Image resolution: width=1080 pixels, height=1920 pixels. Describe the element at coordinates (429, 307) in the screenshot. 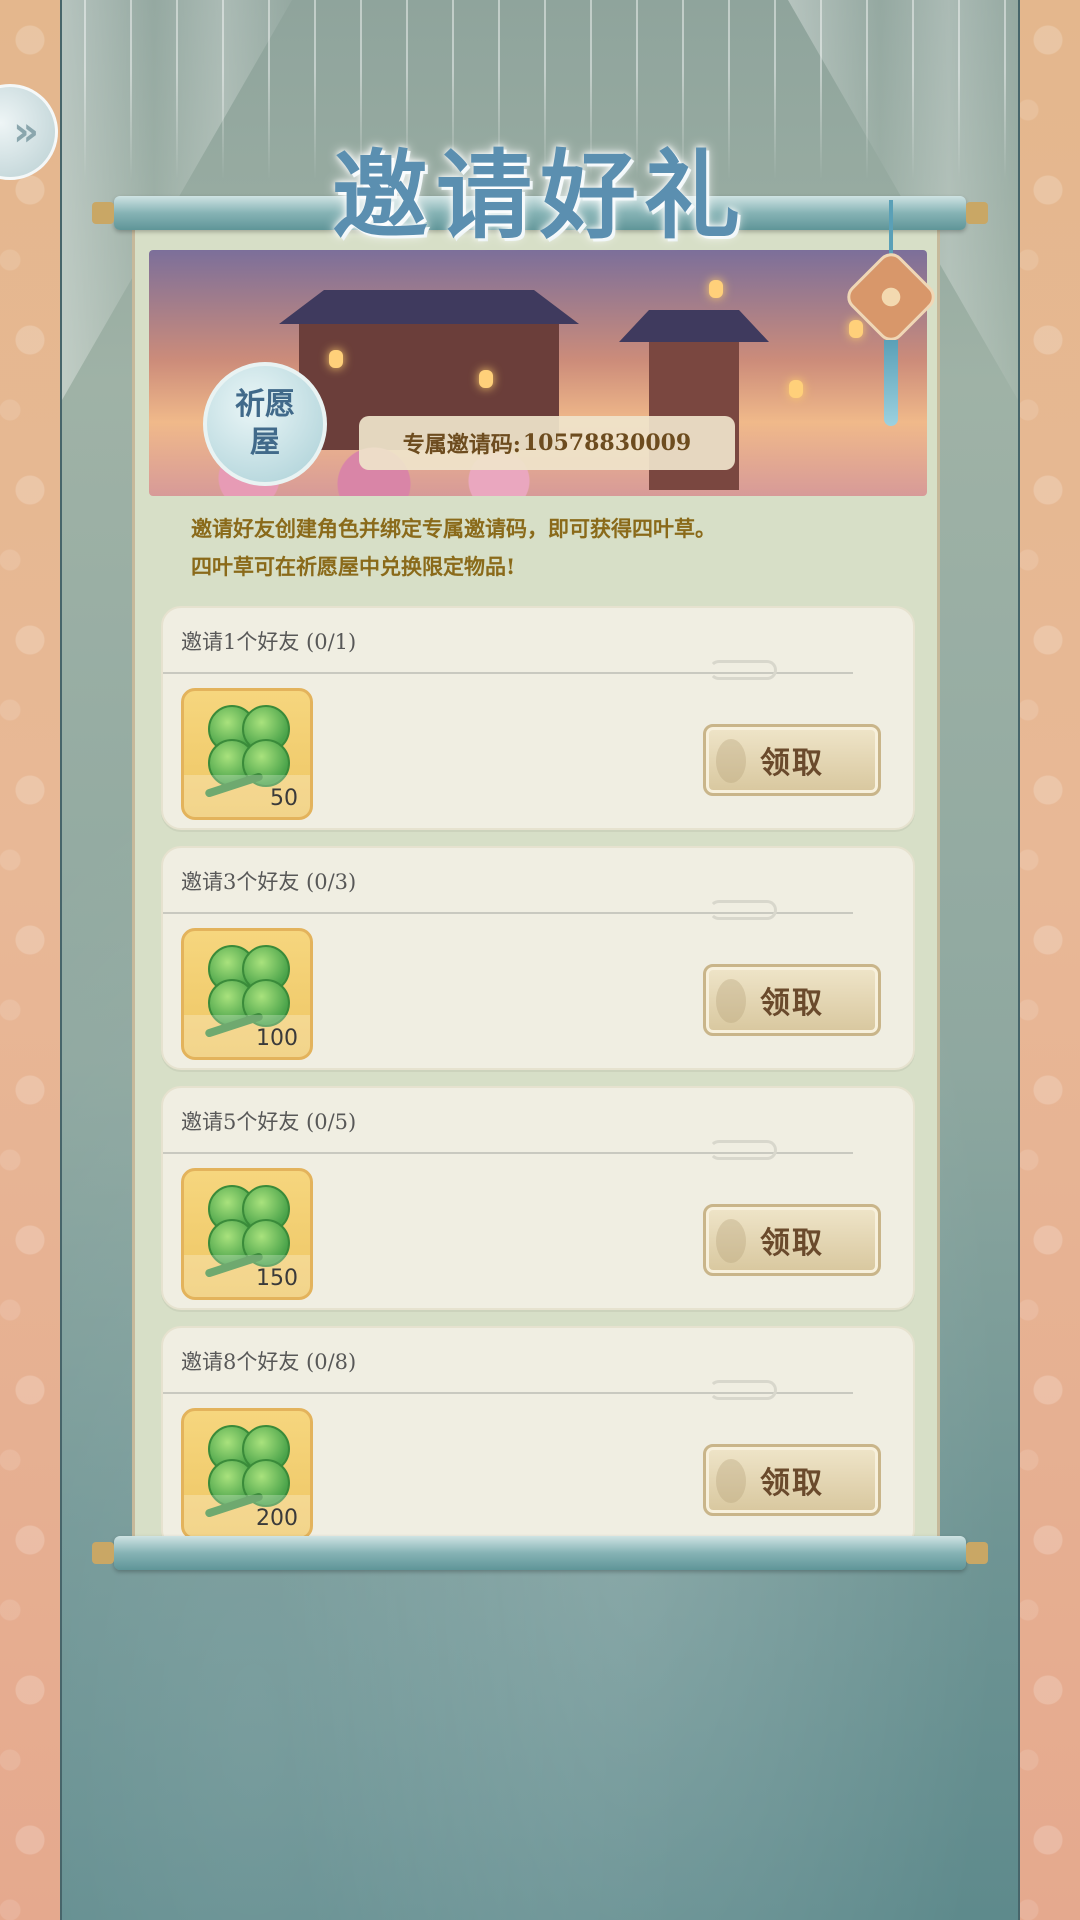

I see `palace-roof` at that location.